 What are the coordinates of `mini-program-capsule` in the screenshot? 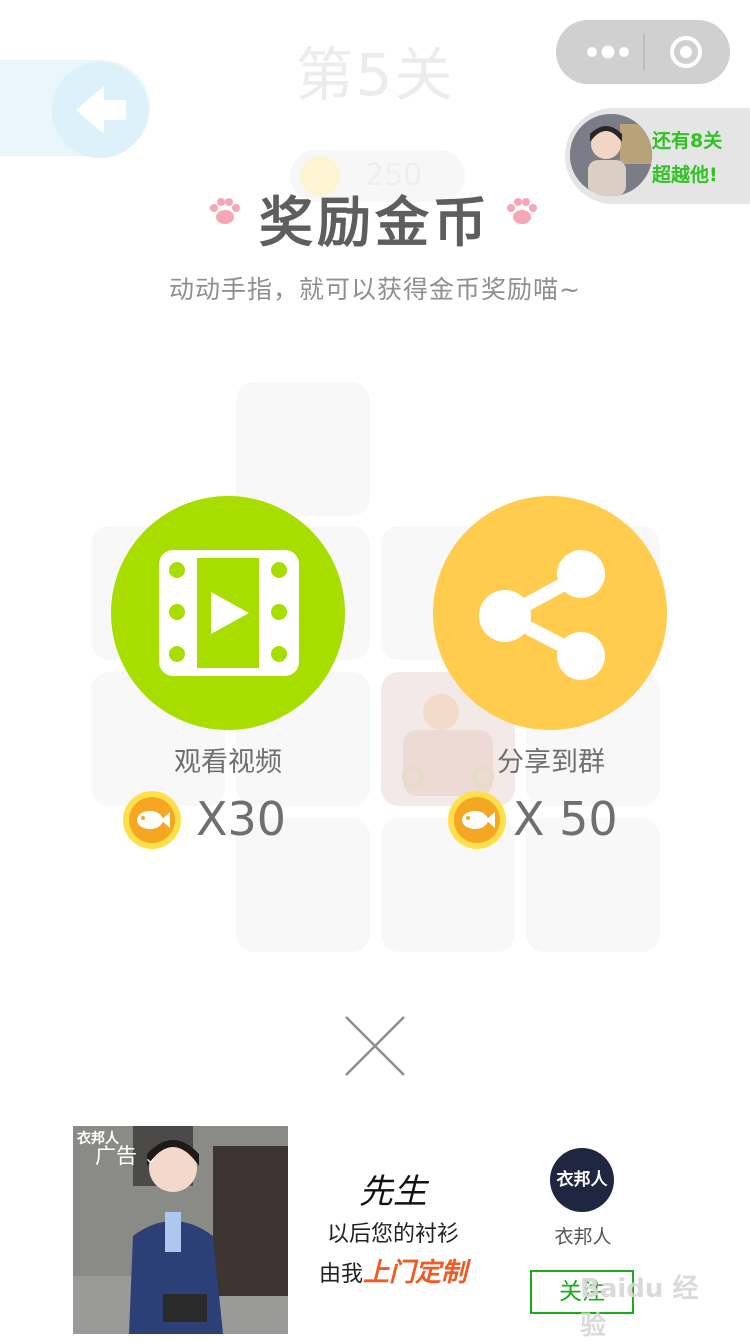 It's located at (643, 52).